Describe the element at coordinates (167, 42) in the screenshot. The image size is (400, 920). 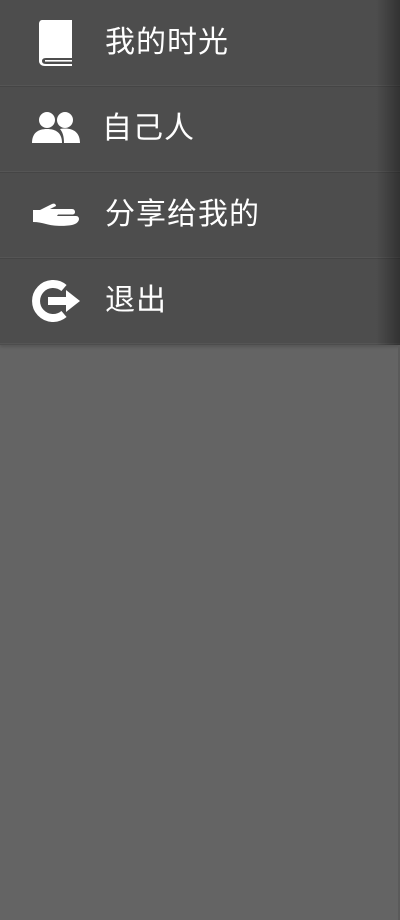
I see `menu-item-label: 我的时光` at that location.